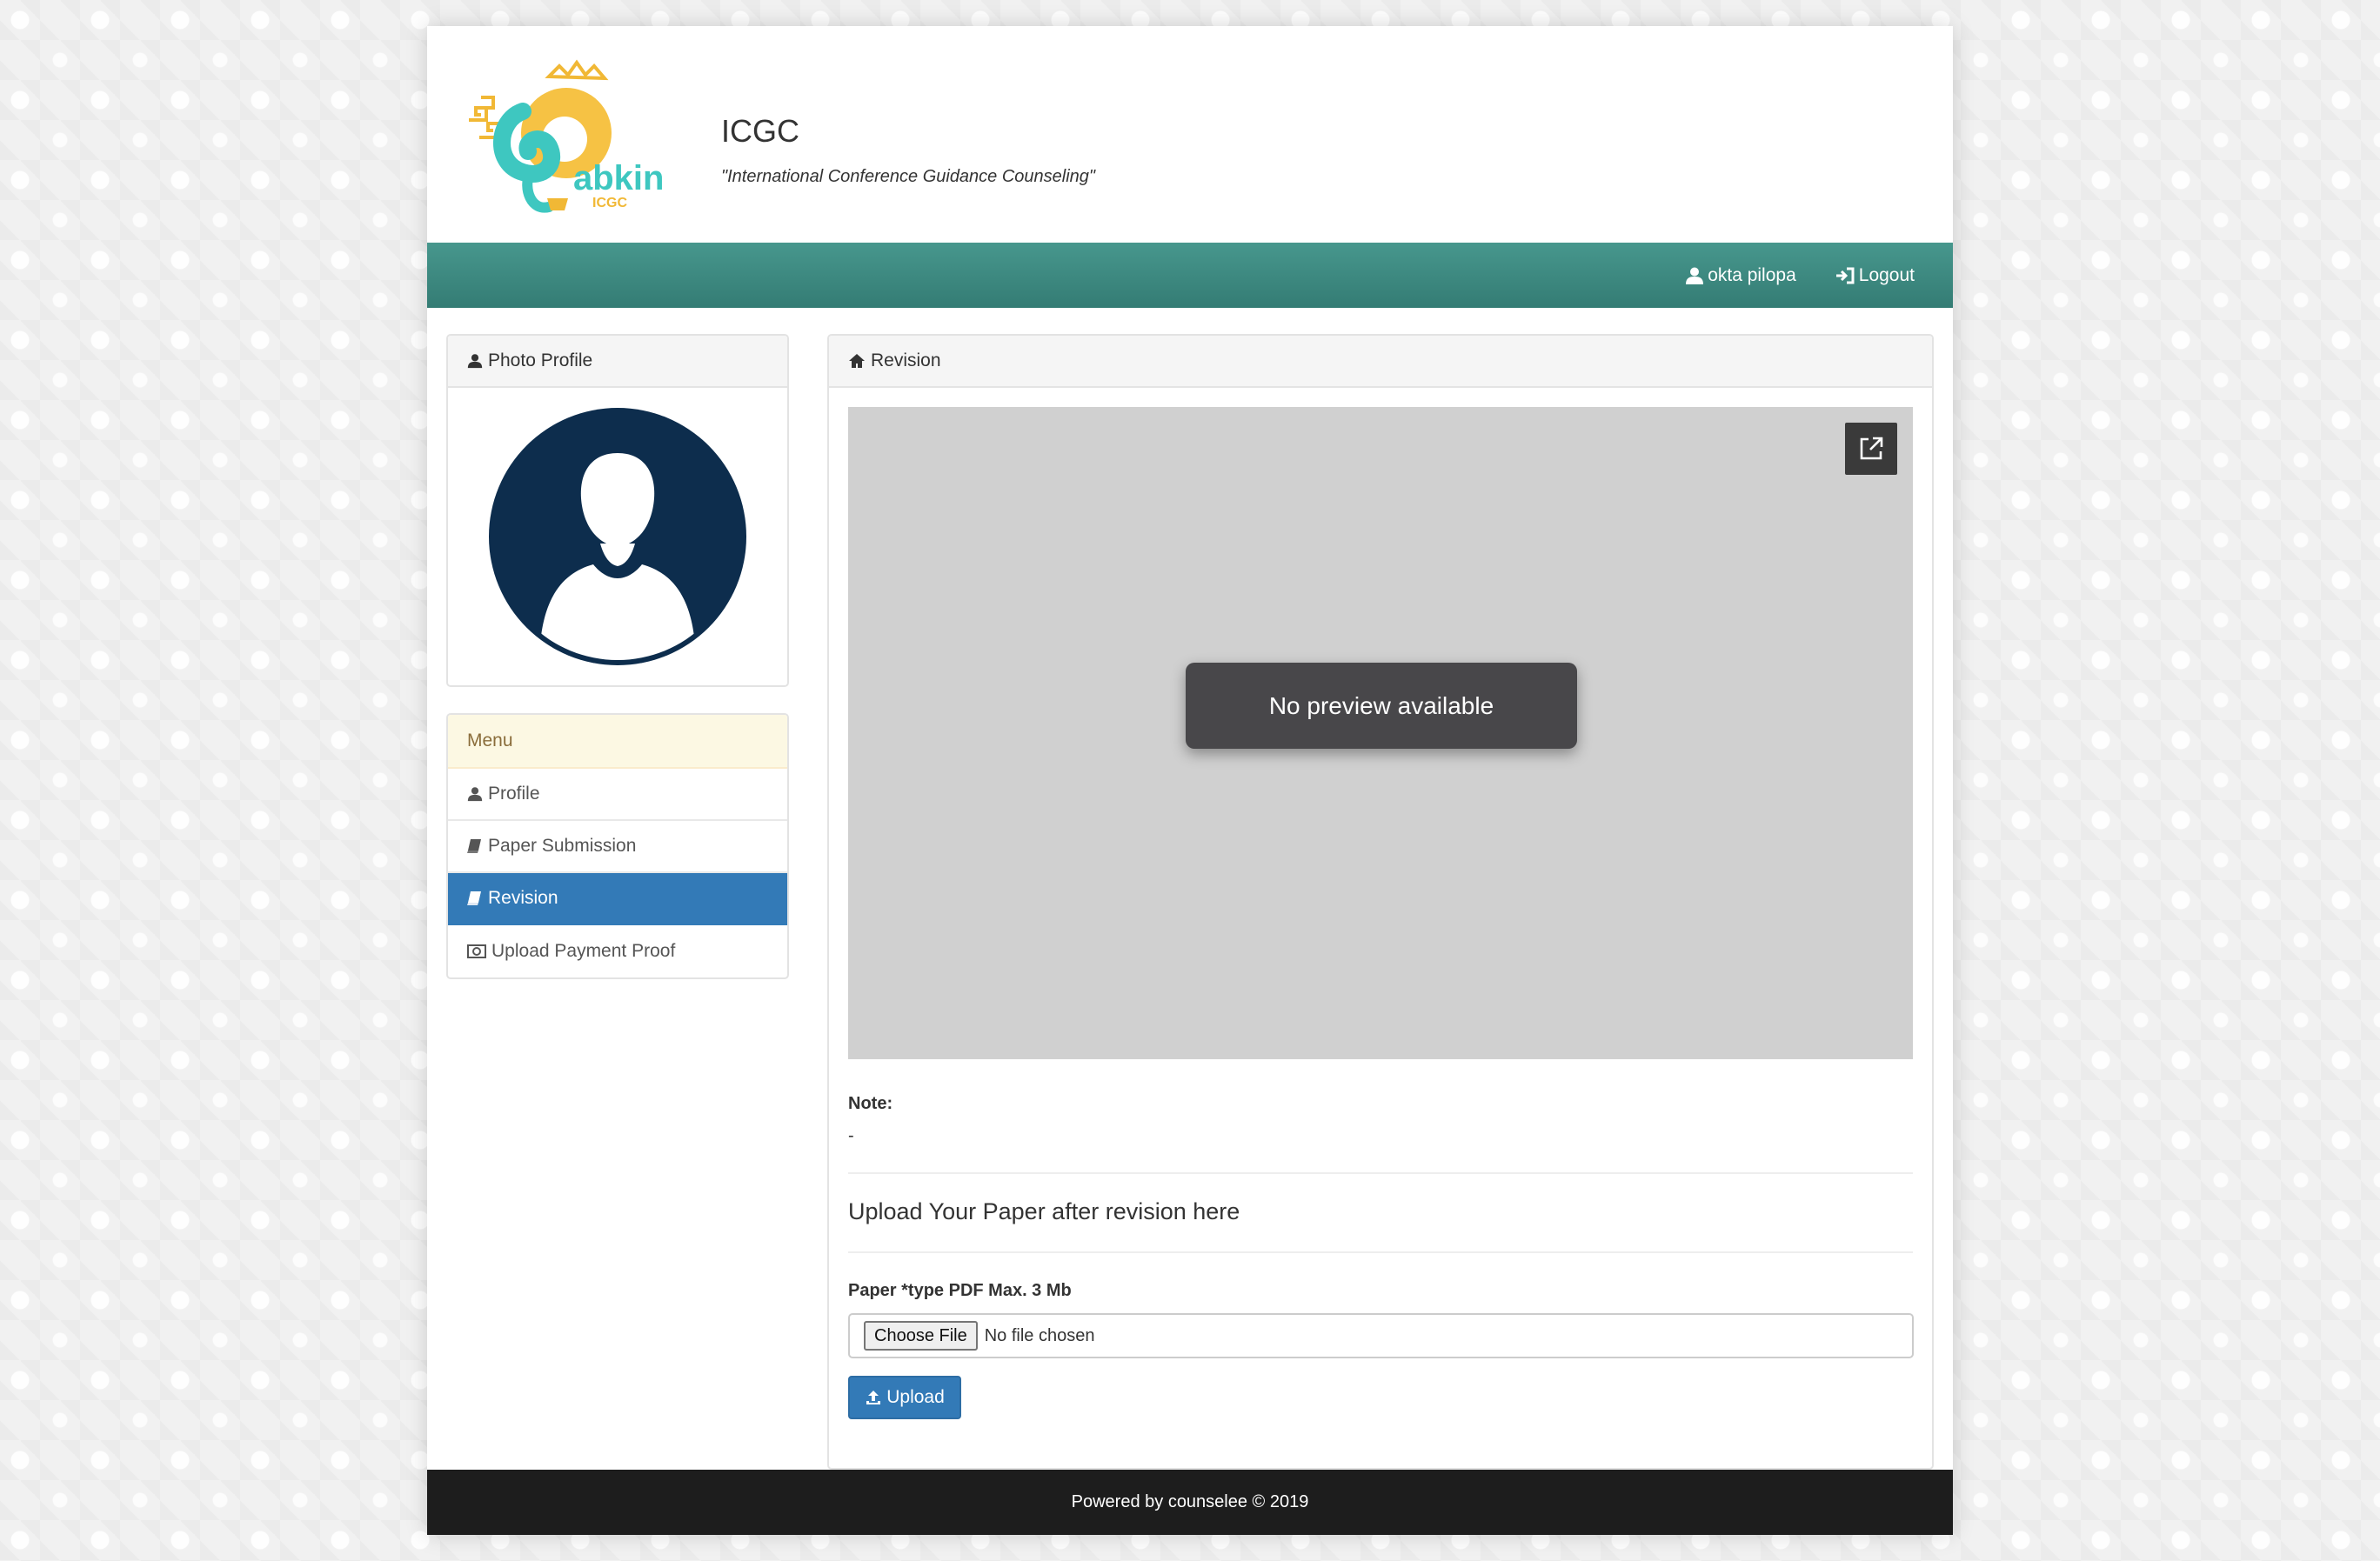  What do you see at coordinates (1845, 275) in the screenshot?
I see `logout-icon` at bounding box center [1845, 275].